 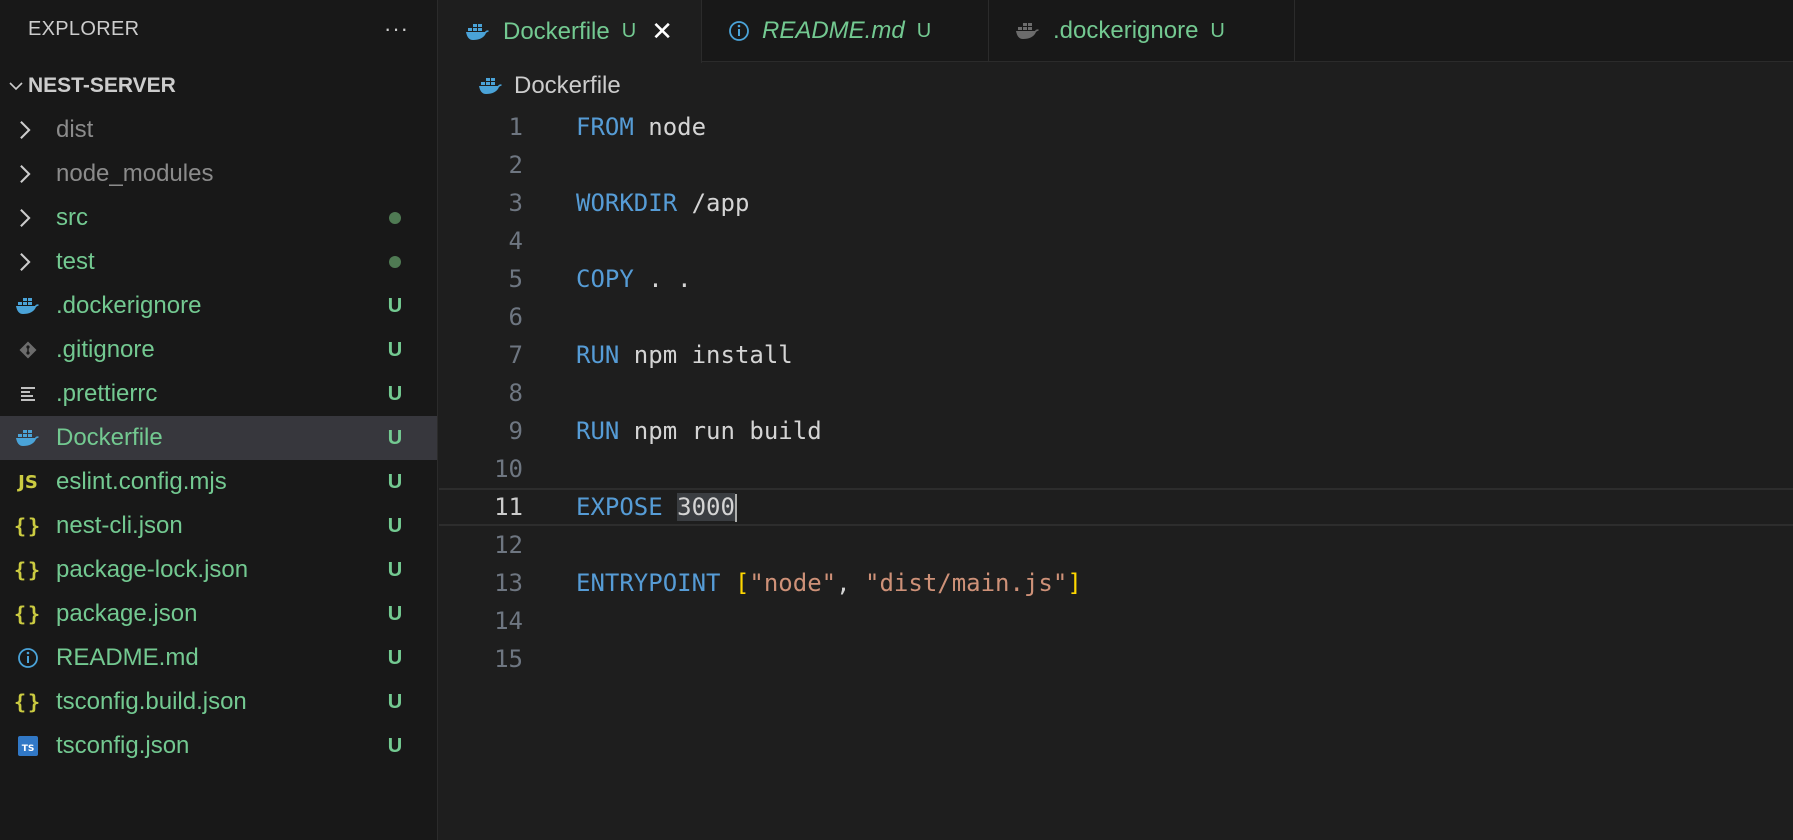 What do you see at coordinates (720, 431) in the screenshot?
I see `token-pl: npm run build` at bounding box center [720, 431].